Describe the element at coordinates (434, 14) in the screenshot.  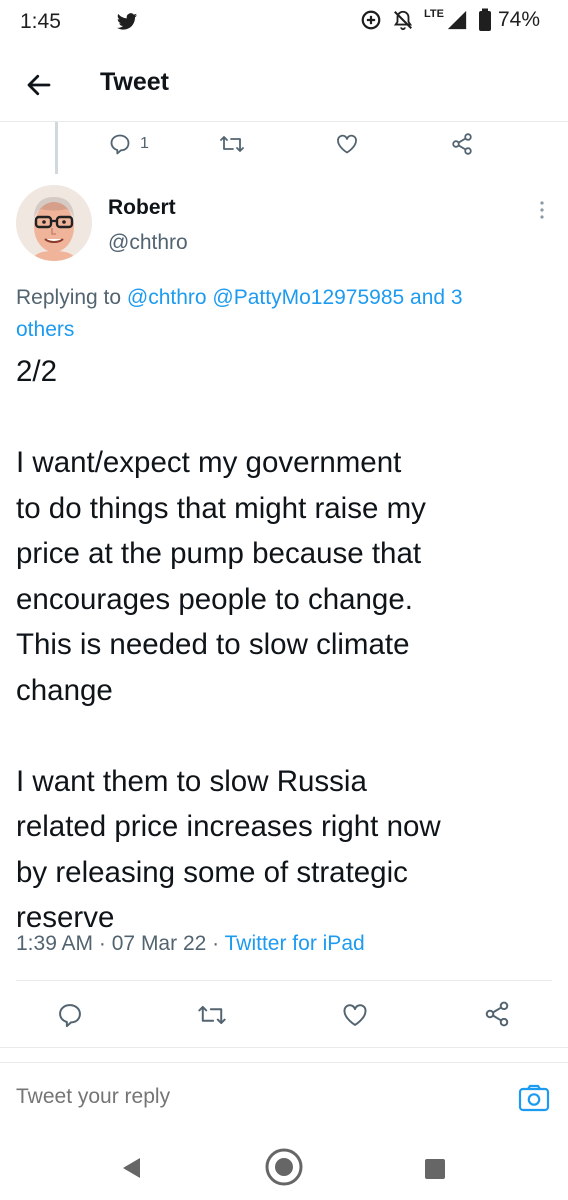
I see `network-type: LTE` at that location.